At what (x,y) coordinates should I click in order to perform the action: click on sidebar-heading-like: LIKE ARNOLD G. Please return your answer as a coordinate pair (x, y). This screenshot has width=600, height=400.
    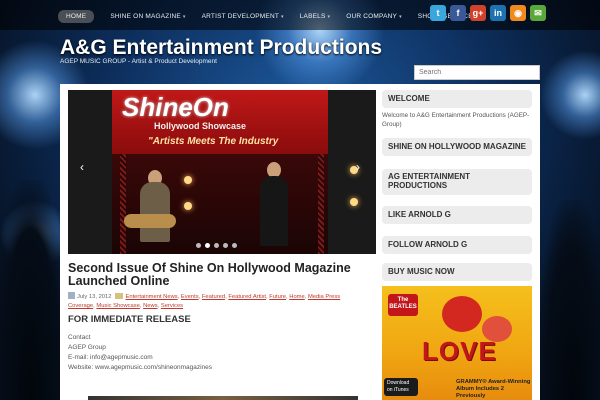
    Looking at the image, I should click on (457, 215).